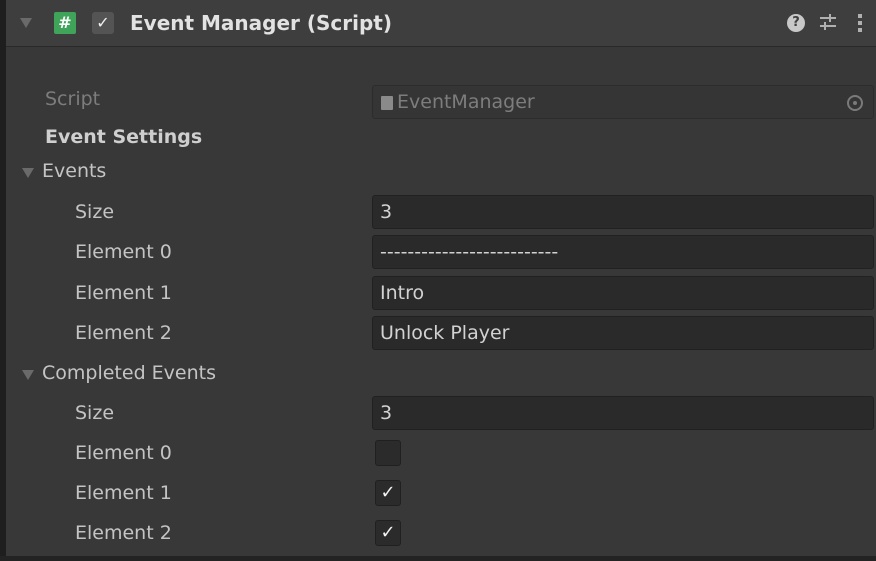 This screenshot has height=561, width=876. Describe the element at coordinates (129, 373) in the screenshot. I see `completed-events-label: Completed Events` at that location.